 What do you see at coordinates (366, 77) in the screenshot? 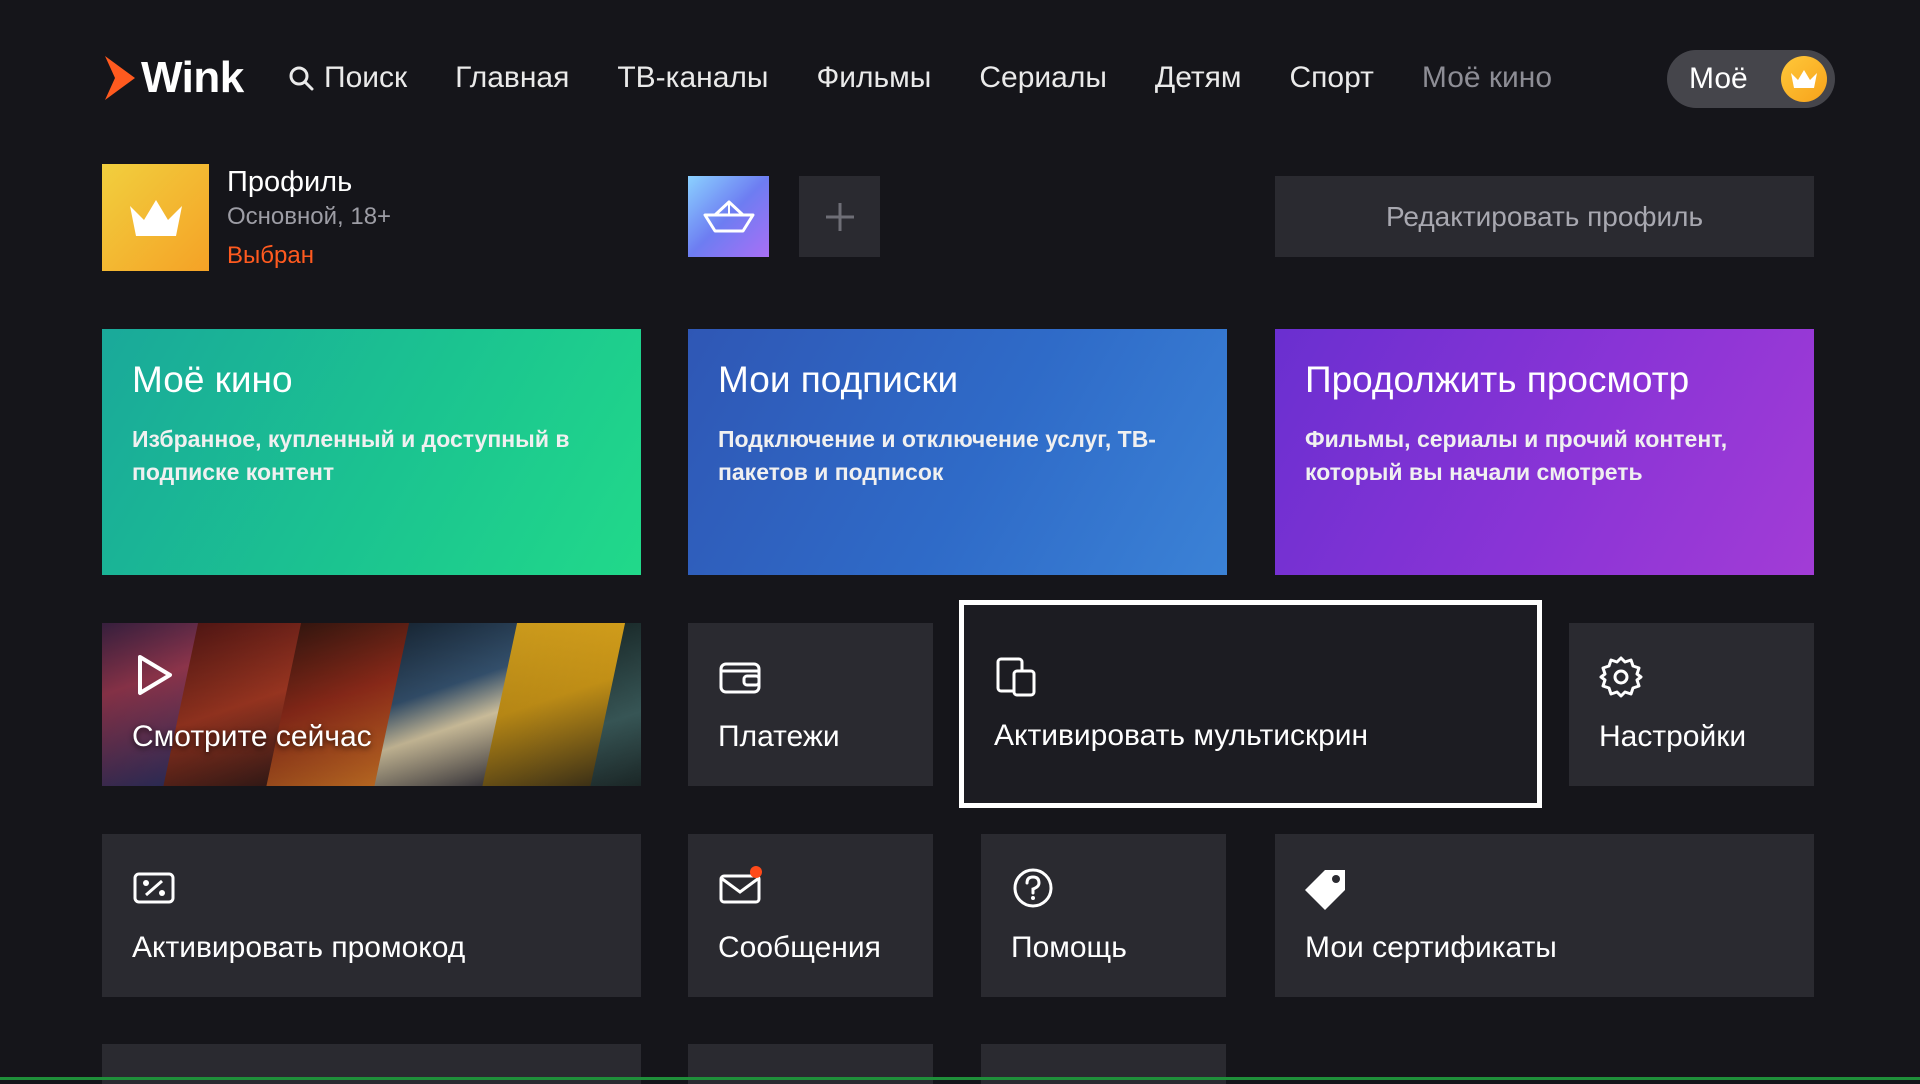
I see `nav-search-label: Поиск` at bounding box center [366, 77].